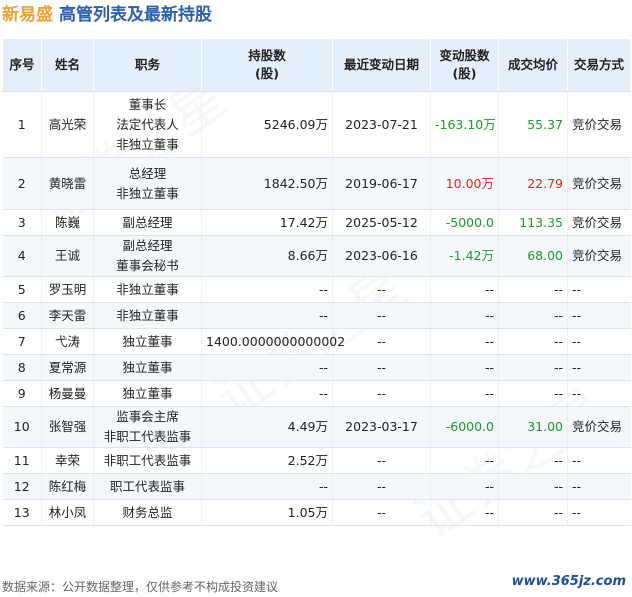 This screenshot has height=597, width=632. Describe the element at coordinates (22, 427) in the screenshot. I see `row-seq: 10` at that location.